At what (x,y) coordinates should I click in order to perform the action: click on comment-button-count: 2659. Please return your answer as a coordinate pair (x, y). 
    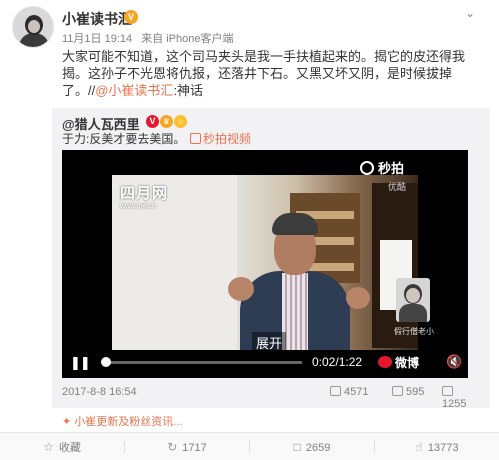
    Looking at the image, I should click on (318, 448).